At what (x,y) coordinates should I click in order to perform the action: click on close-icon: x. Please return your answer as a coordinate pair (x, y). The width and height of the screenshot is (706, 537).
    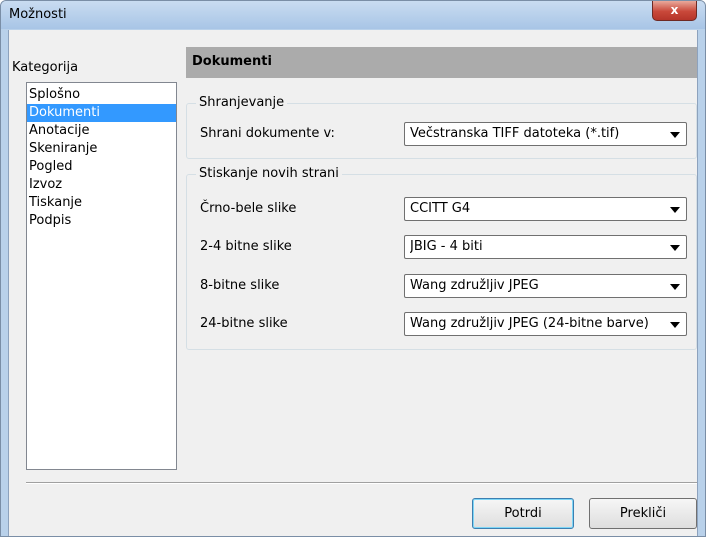
    Looking at the image, I should click on (674, 10).